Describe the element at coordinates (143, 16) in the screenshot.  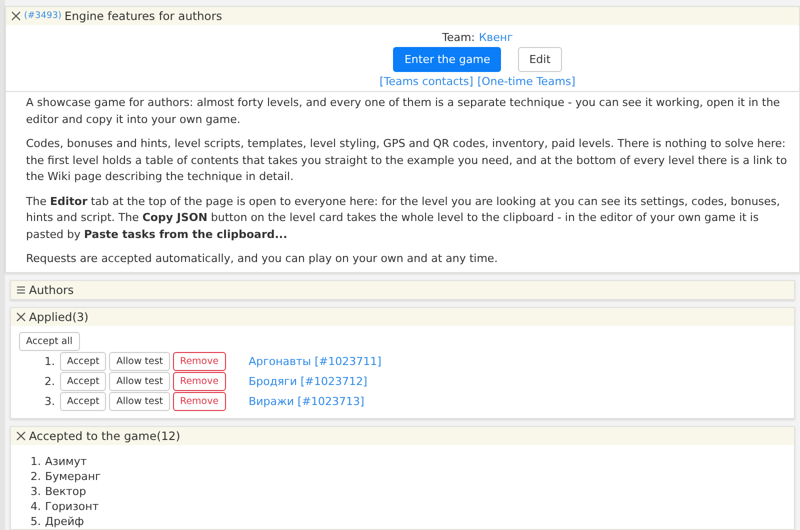
I see `panel-title: Engine features for authors` at that location.